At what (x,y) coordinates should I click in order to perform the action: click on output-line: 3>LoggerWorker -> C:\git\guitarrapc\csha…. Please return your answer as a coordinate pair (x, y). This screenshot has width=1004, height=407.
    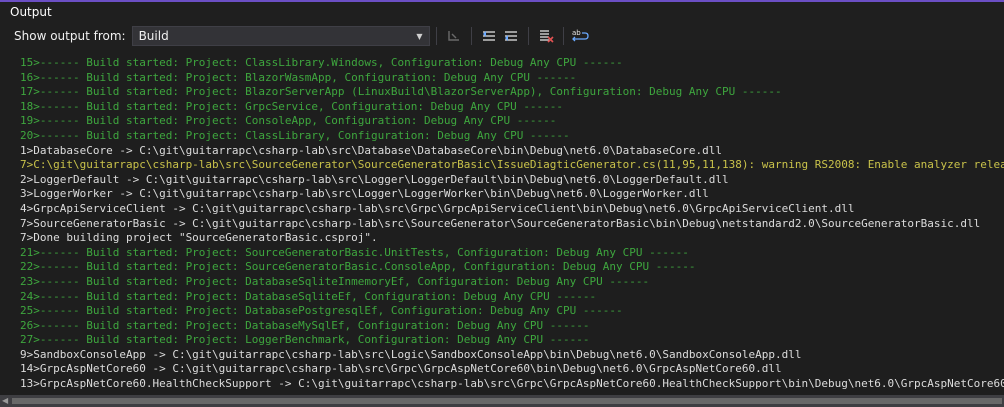
    Looking at the image, I should click on (364, 194).